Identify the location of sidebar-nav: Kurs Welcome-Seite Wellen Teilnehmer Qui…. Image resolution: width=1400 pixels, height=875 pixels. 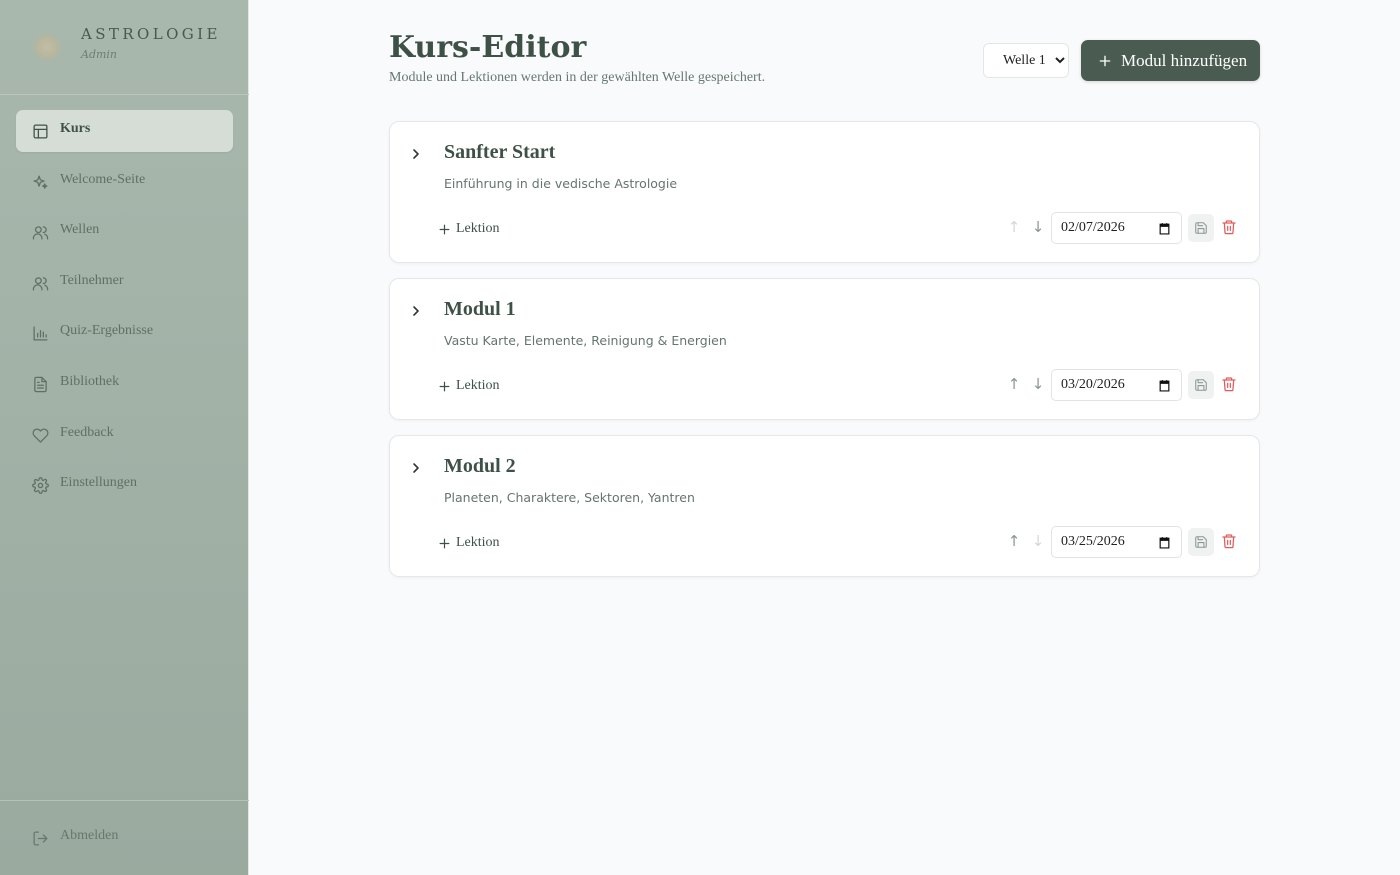
(124, 312).